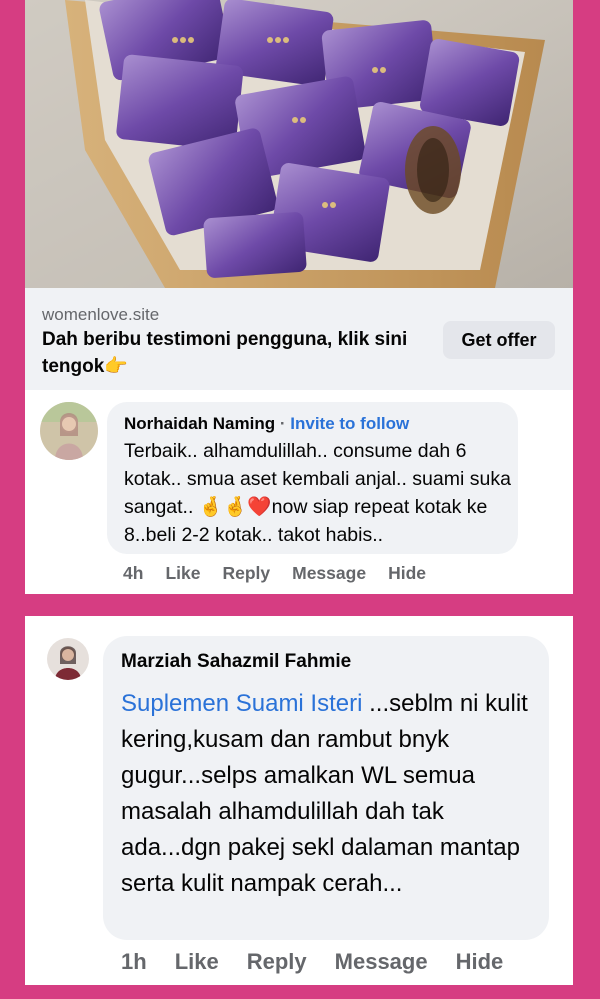 The image size is (600, 999). Describe the element at coordinates (326, 962) in the screenshot. I see `comment-actions: 1h Like Reply Message Hide` at that location.